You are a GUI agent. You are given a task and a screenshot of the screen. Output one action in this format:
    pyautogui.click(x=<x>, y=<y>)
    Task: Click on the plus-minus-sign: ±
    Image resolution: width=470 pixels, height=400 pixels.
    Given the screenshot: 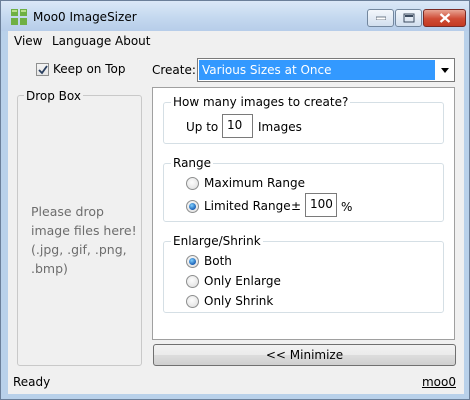 What is the action you would take?
    pyautogui.click(x=296, y=206)
    